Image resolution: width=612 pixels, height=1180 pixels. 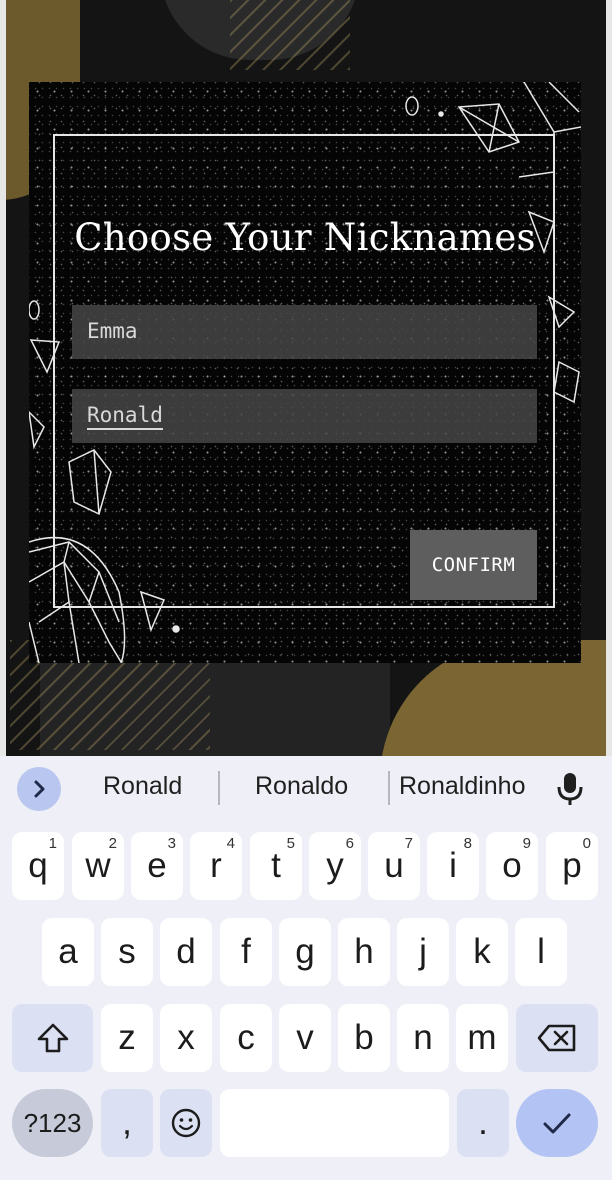 I want to click on key-x: x, so click(x=186, y=1038).